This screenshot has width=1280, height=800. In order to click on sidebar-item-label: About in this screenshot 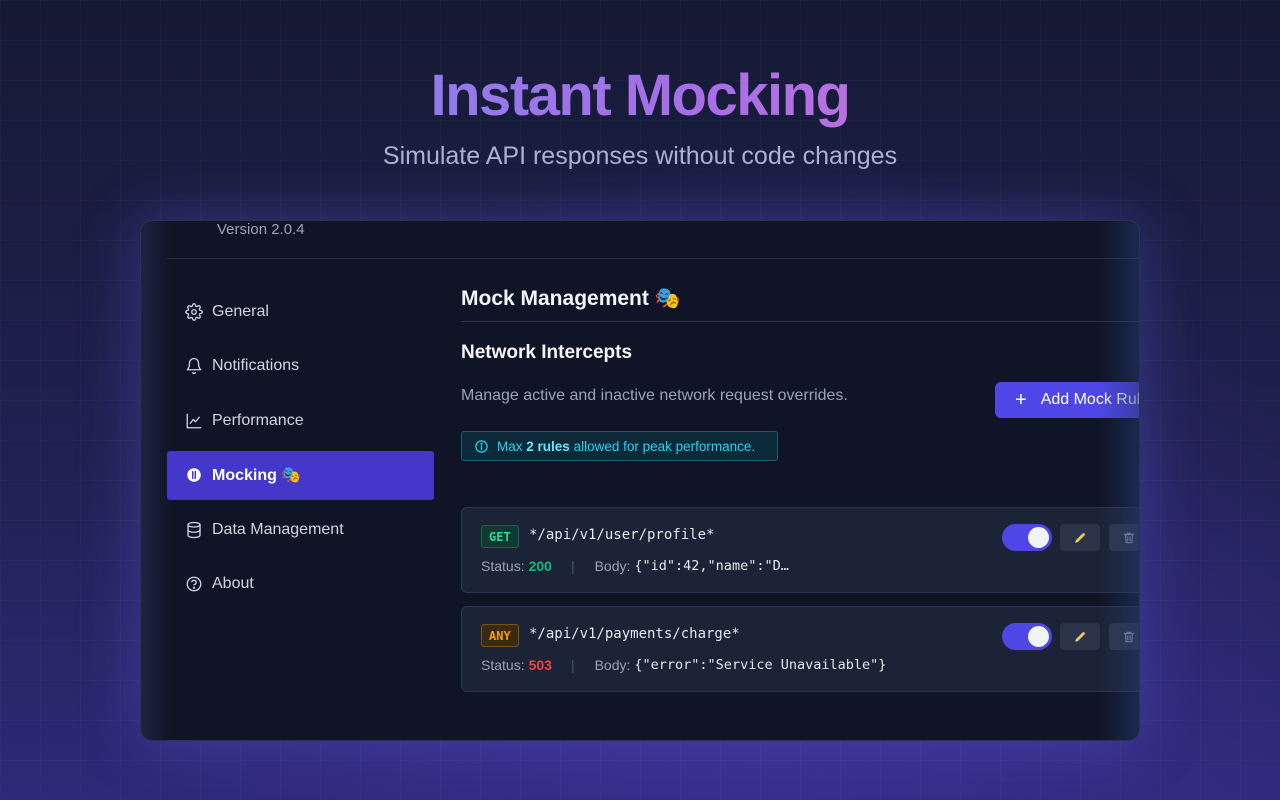, I will do `click(233, 583)`.